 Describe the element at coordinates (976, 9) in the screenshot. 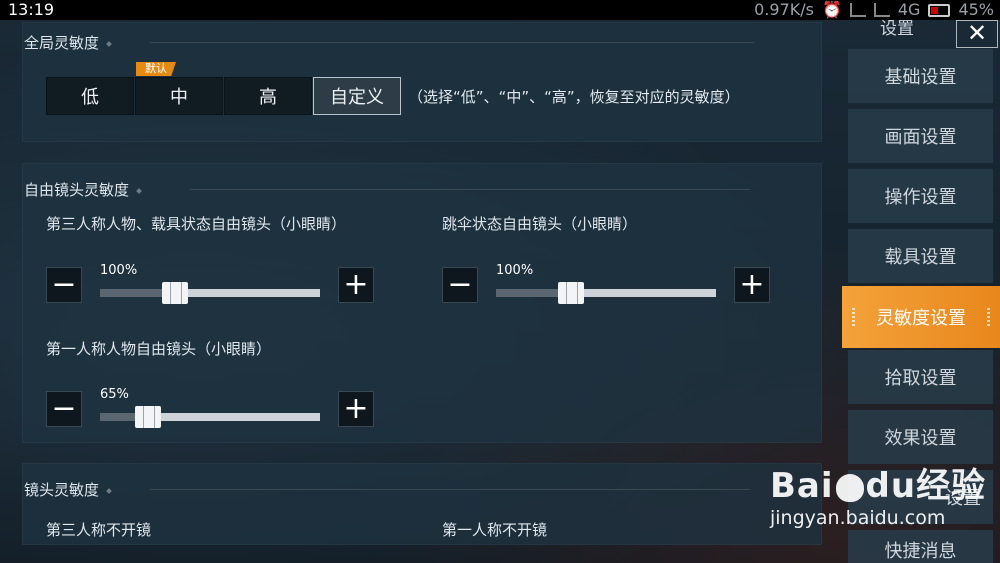

I see `battery-level: 45%` at that location.